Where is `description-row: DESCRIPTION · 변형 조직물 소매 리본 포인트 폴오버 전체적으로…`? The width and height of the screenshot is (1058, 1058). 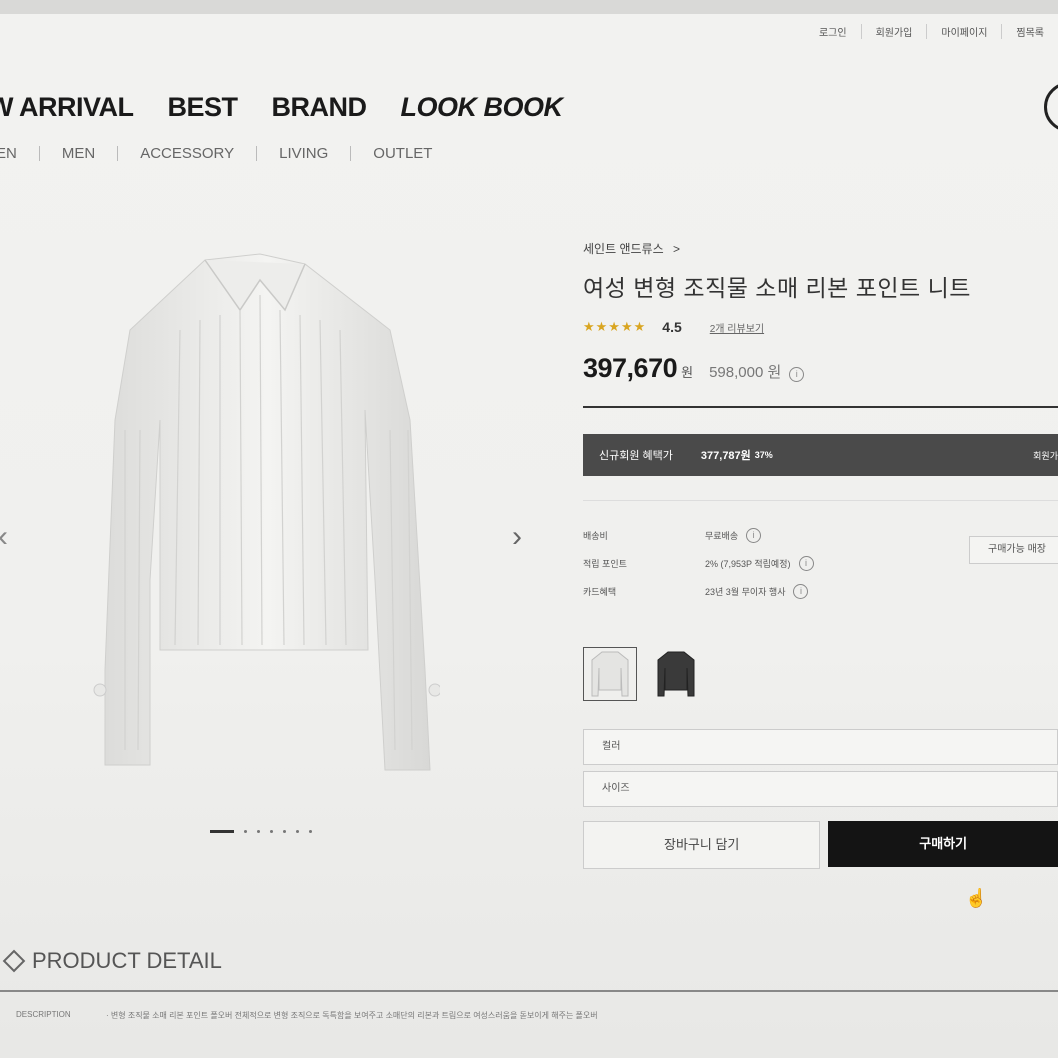
description-row: DESCRIPTION · 변형 조직물 소매 리본 포인트 폴오버 전체적으로… is located at coordinates (307, 1015).